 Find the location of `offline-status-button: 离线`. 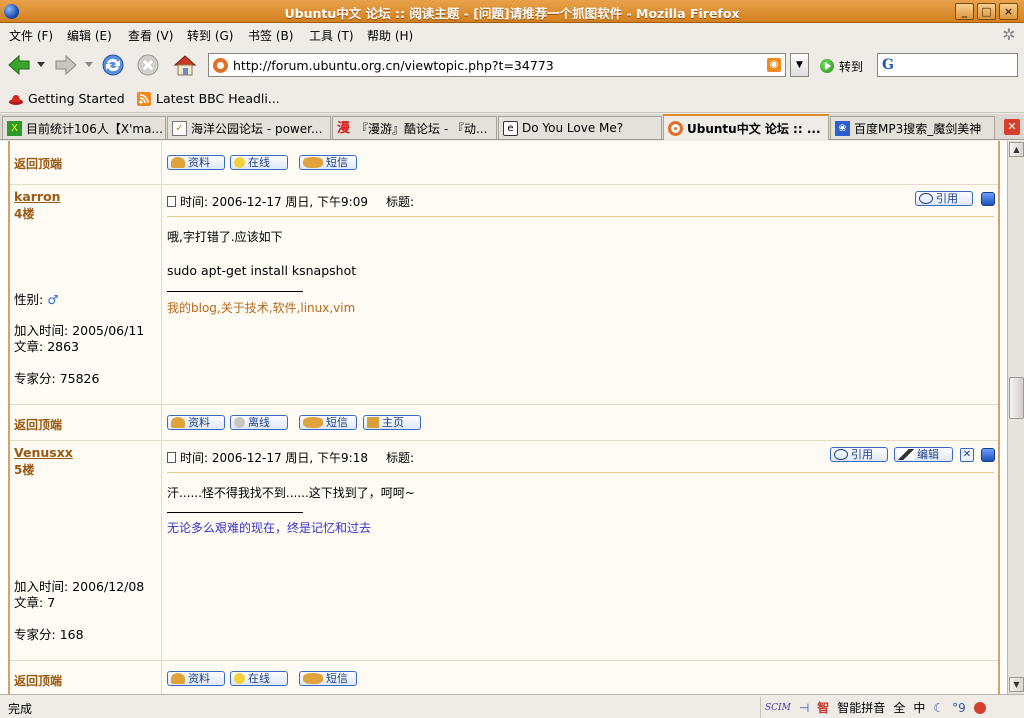

offline-status-button: 离线 is located at coordinates (259, 422).